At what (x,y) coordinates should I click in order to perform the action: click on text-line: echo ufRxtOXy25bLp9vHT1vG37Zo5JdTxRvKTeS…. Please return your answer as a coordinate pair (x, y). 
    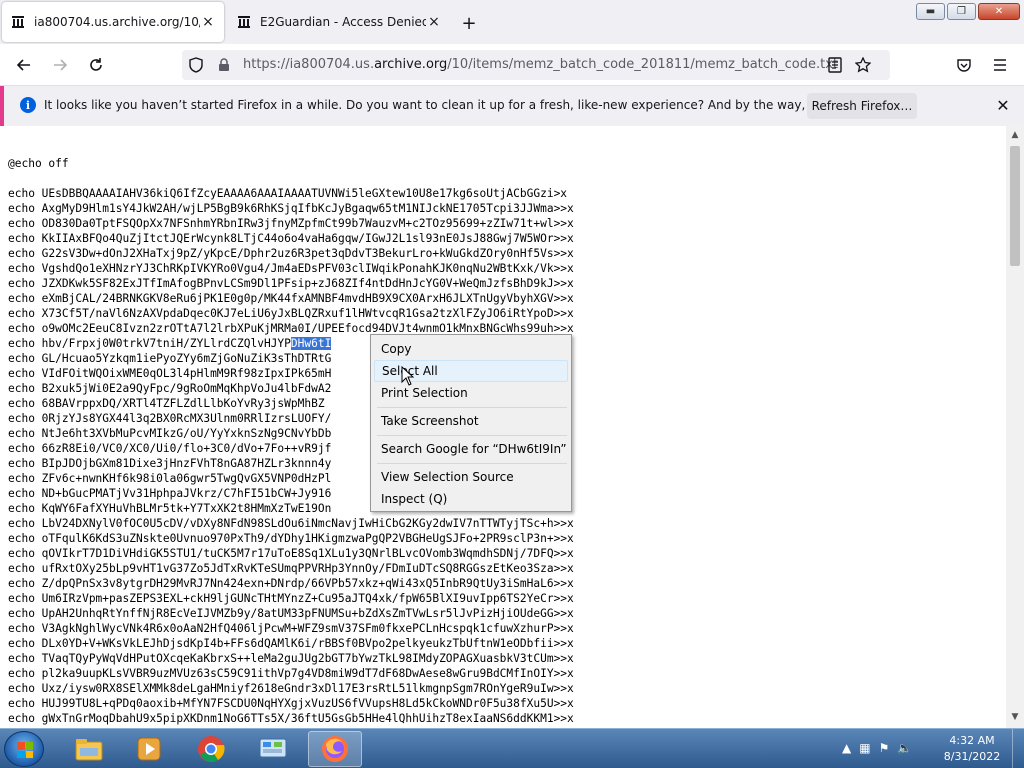
    Looking at the image, I should click on (291, 568).